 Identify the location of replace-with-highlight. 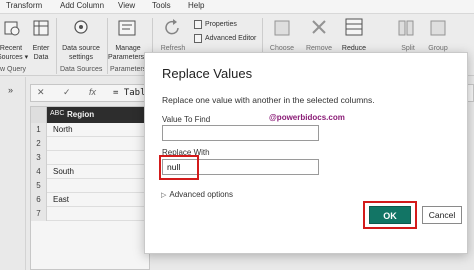
(179, 167).